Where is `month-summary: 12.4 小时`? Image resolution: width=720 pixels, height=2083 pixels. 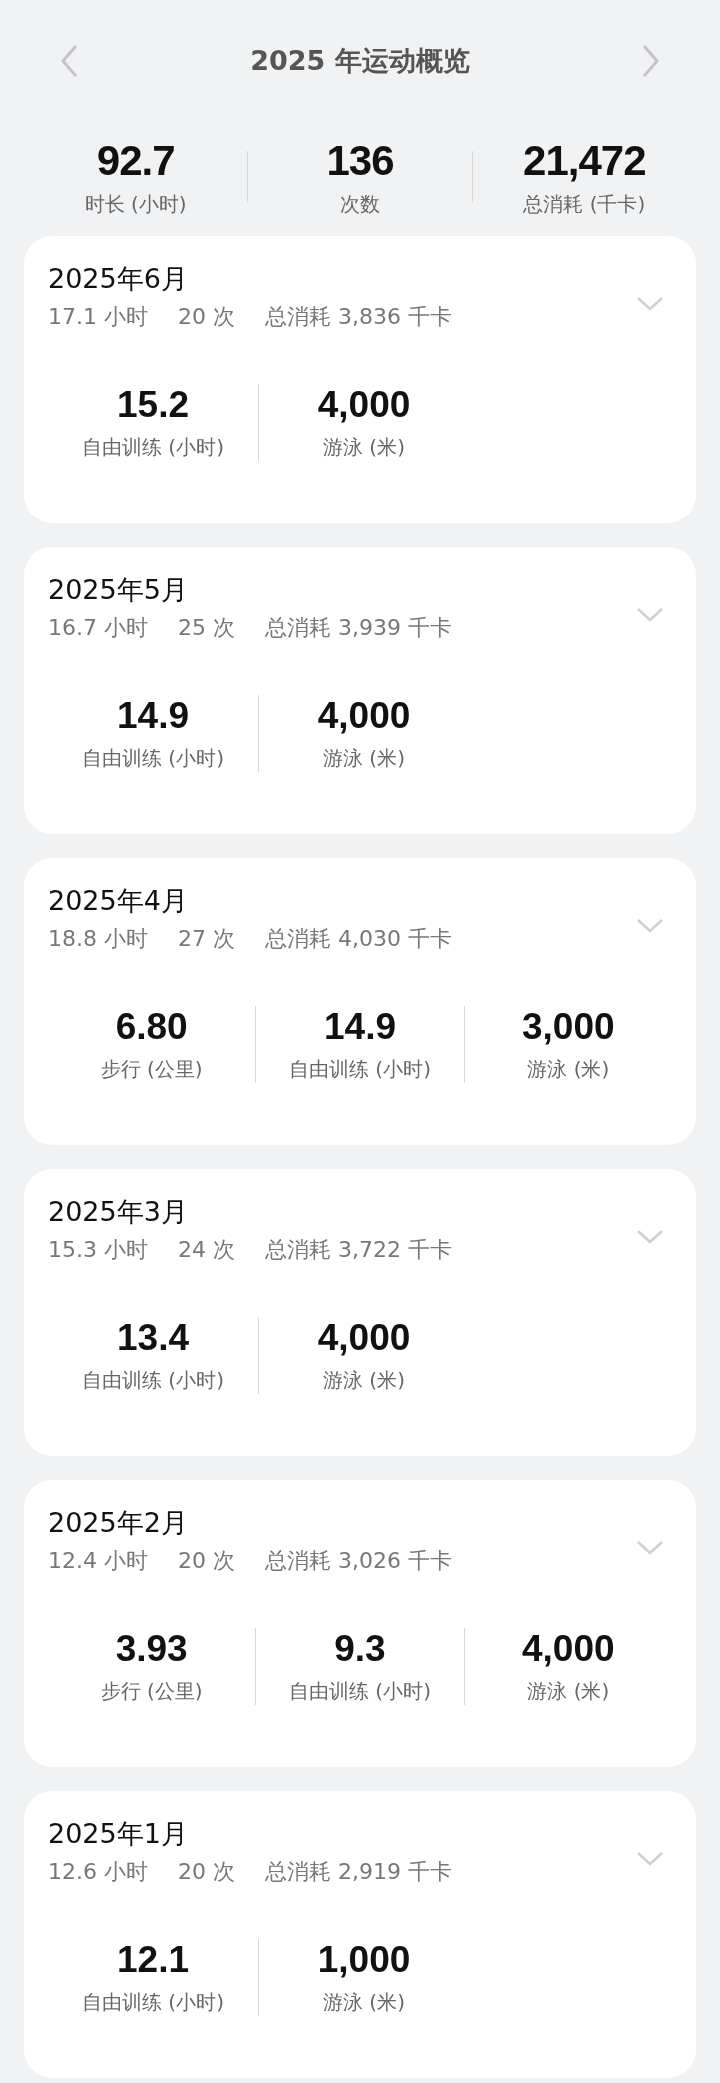 month-summary: 12.4 小时 is located at coordinates (98, 1561).